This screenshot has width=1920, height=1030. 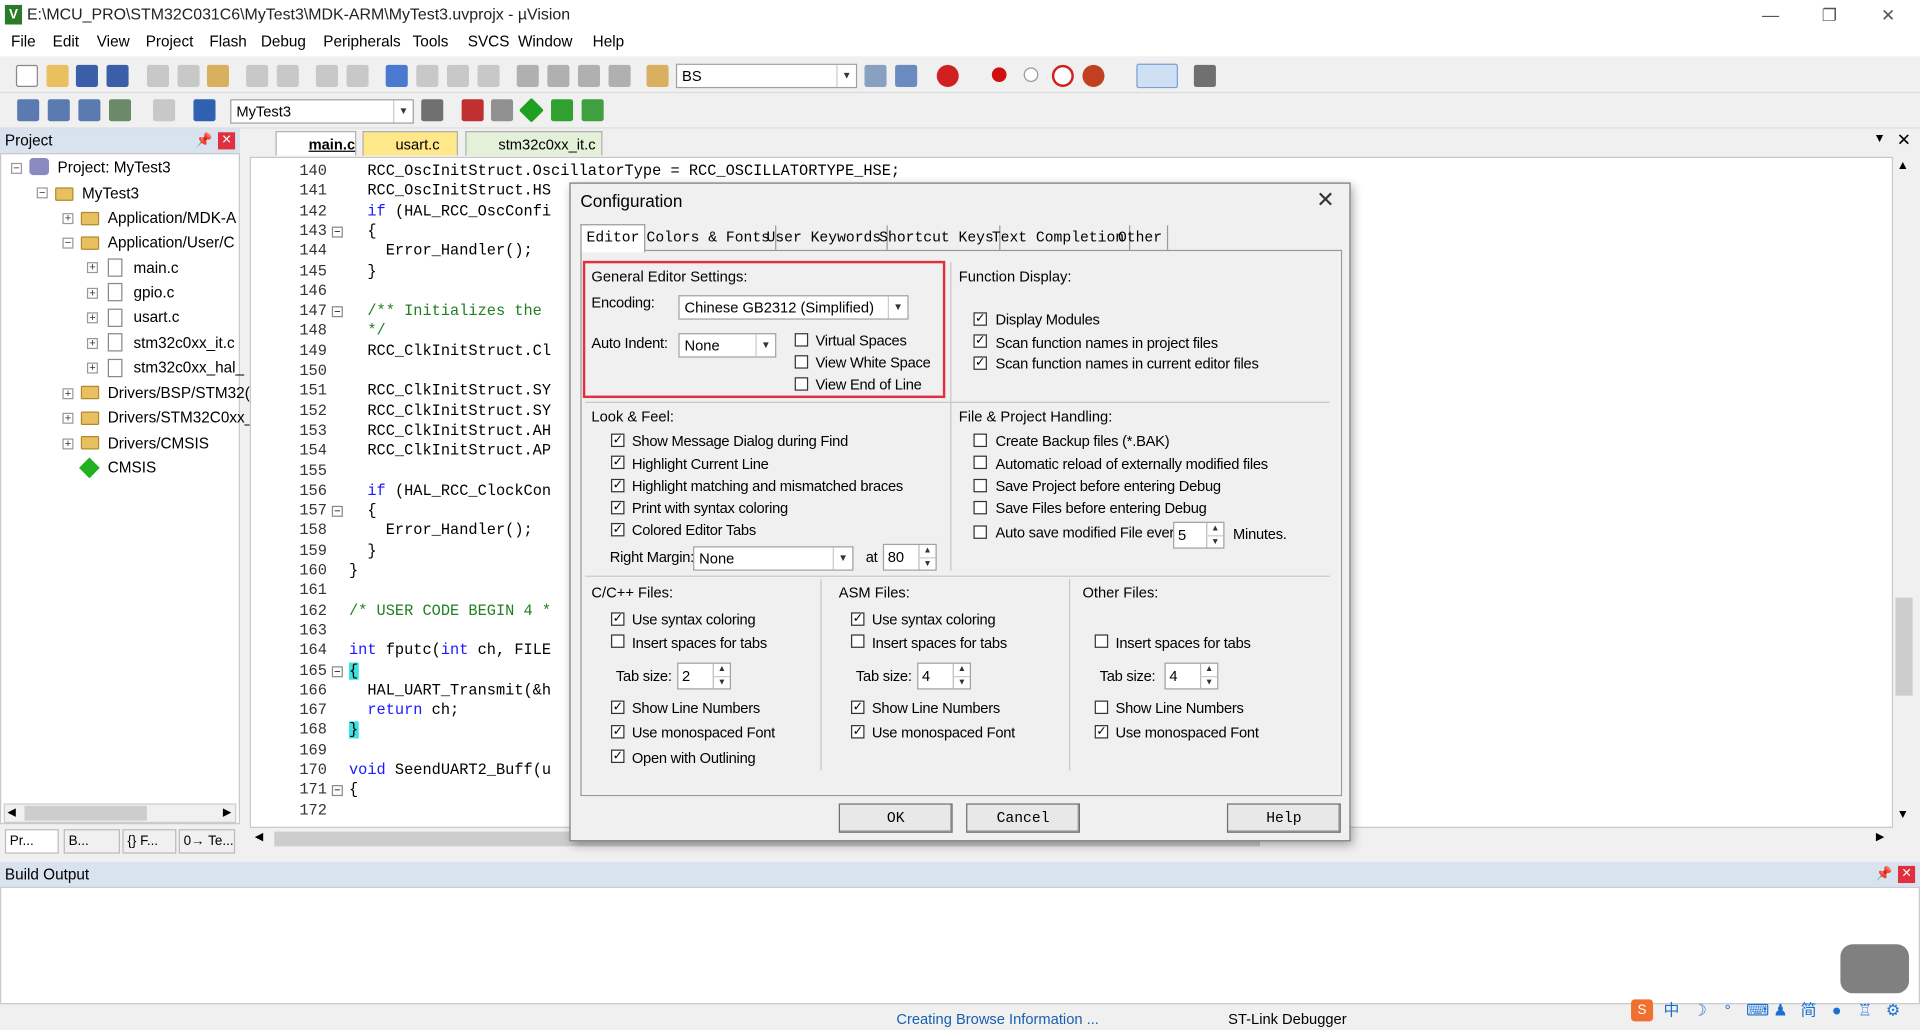 What do you see at coordinates (1770, 14) in the screenshot?
I see `minimize-button: —` at bounding box center [1770, 14].